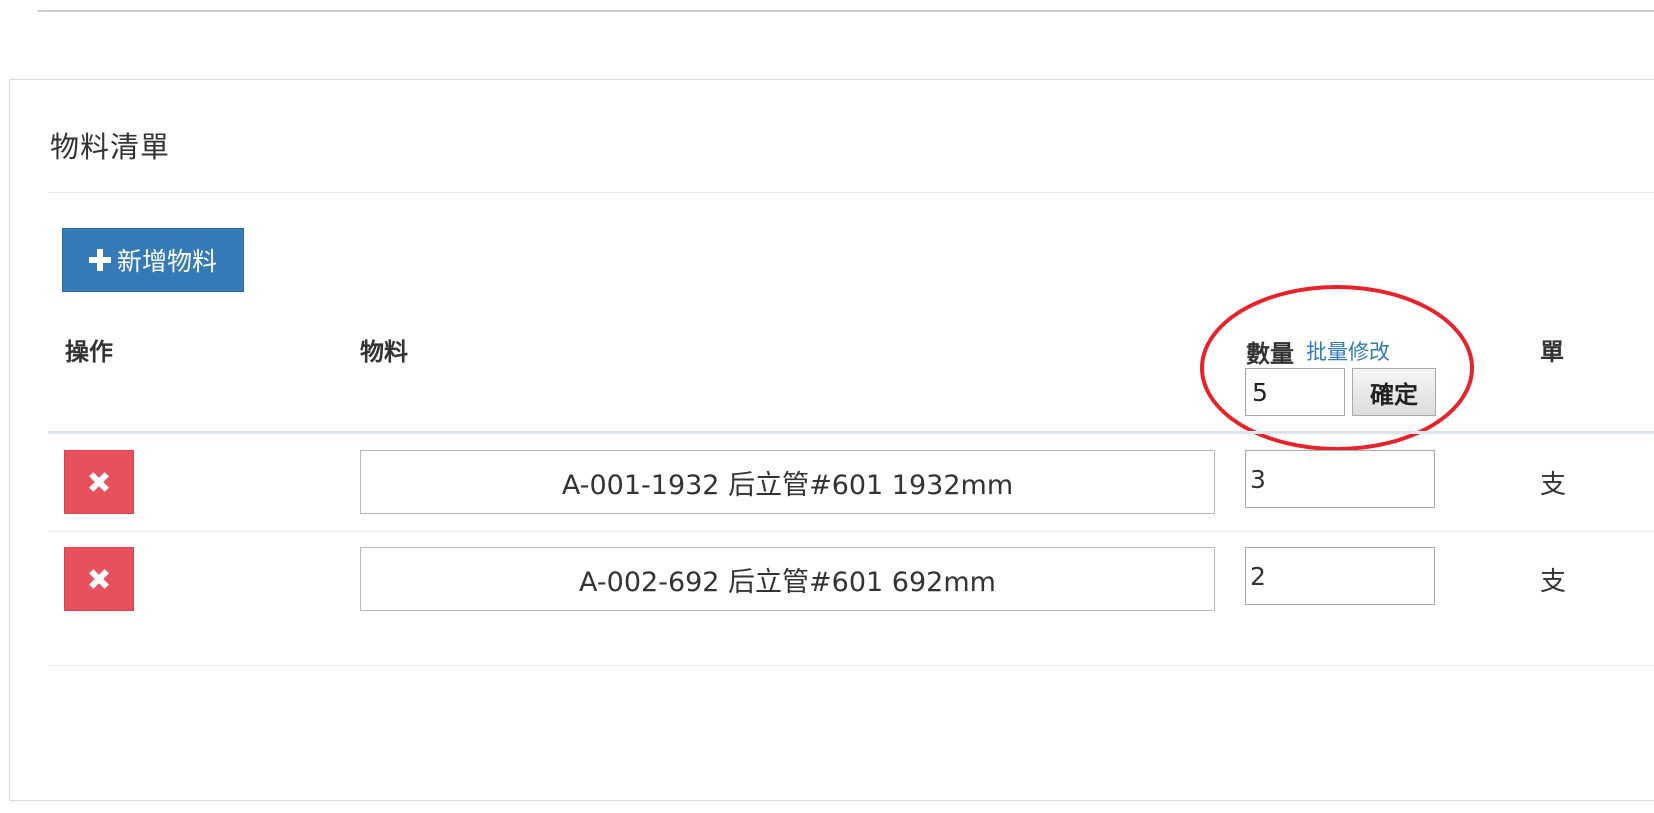 This screenshot has width=1654, height=813. What do you see at coordinates (89, 352) in the screenshot?
I see `header-operation: 操作` at bounding box center [89, 352].